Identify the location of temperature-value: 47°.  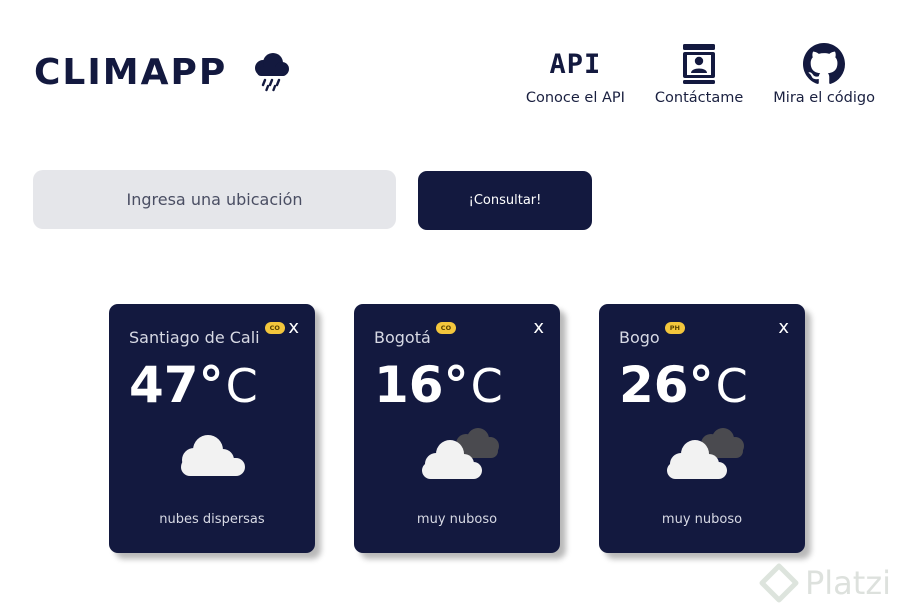
(176, 385).